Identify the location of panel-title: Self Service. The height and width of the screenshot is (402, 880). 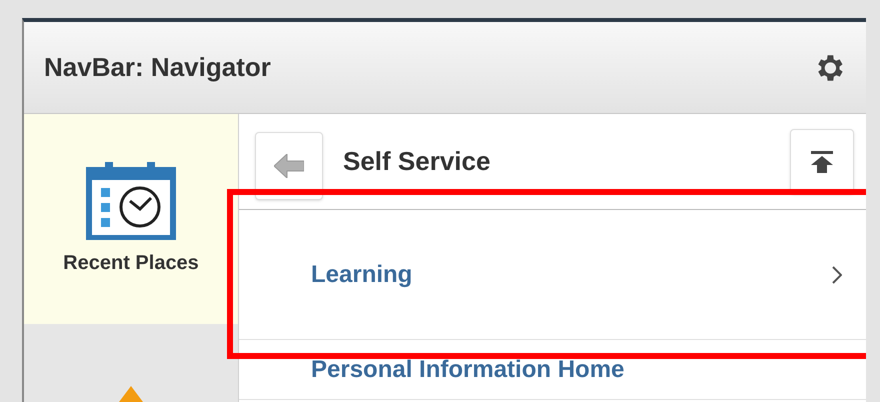
(417, 161).